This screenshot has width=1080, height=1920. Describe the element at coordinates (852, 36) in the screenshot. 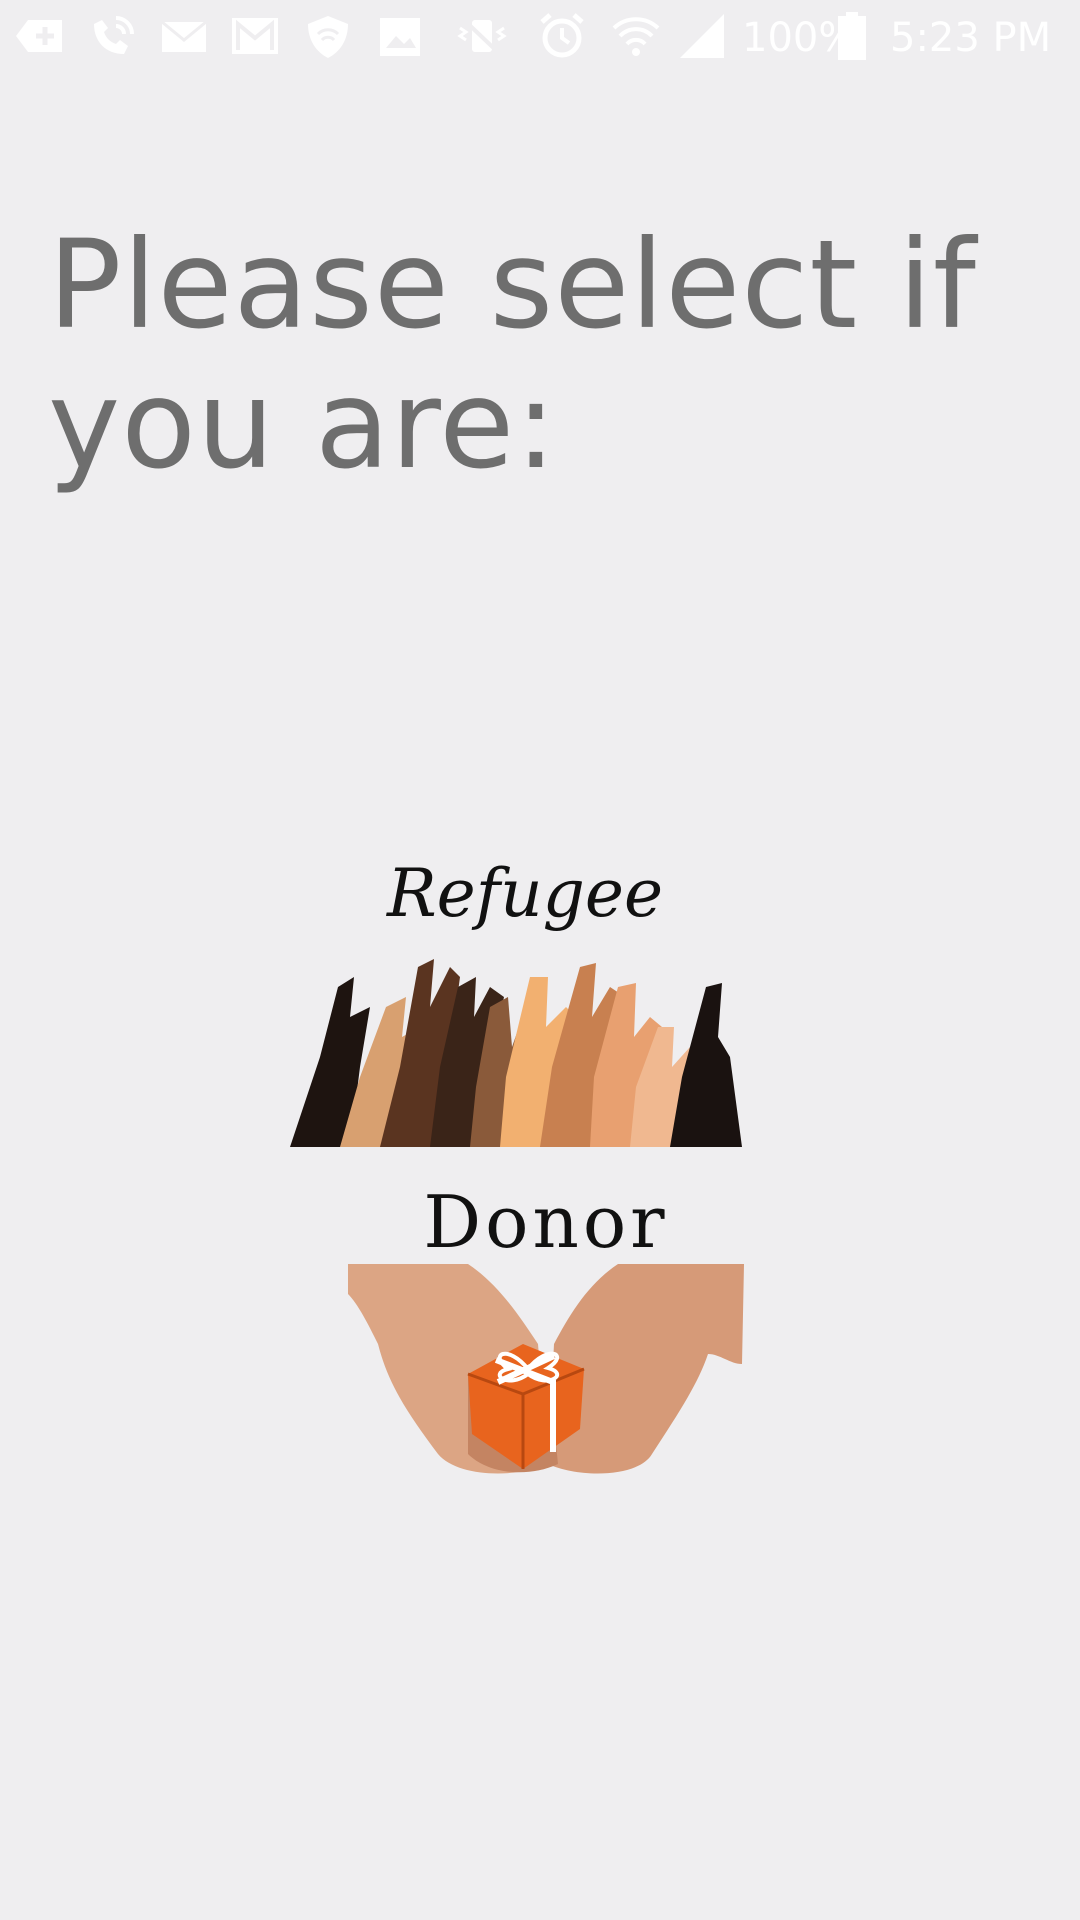

I see `battery-icon` at that location.